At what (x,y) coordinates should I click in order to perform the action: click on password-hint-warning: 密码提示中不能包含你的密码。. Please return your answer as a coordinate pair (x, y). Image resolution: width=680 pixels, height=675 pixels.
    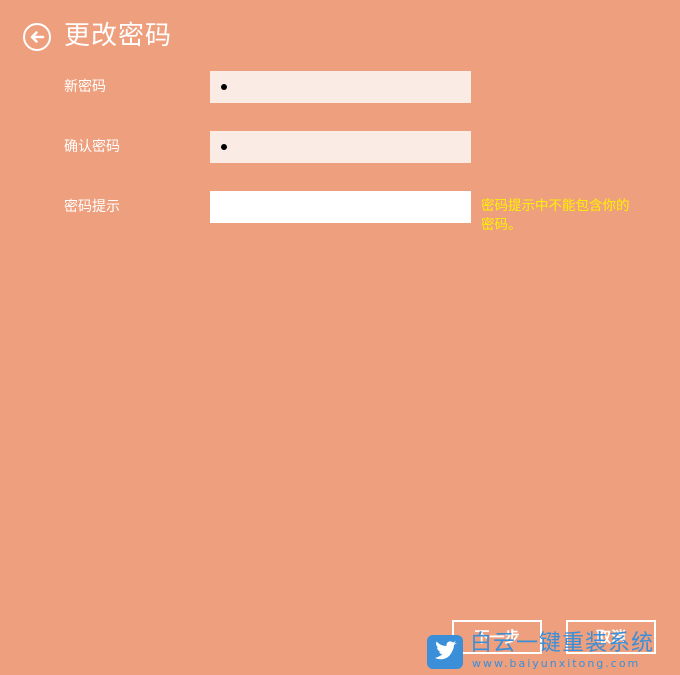
    Looking at the image, I should click on (555, 215).